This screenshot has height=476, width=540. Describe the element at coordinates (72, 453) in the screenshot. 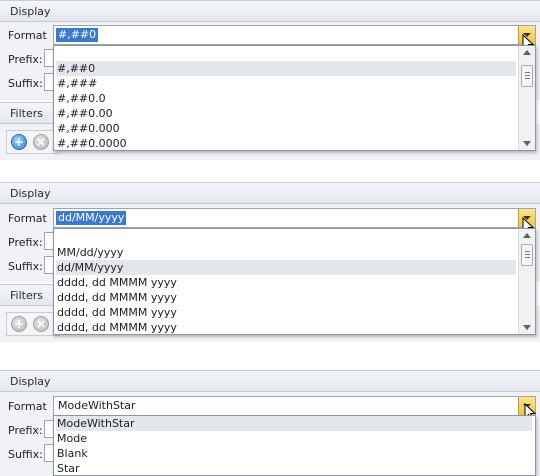

I see `dropdown-option: Blank` at that location.